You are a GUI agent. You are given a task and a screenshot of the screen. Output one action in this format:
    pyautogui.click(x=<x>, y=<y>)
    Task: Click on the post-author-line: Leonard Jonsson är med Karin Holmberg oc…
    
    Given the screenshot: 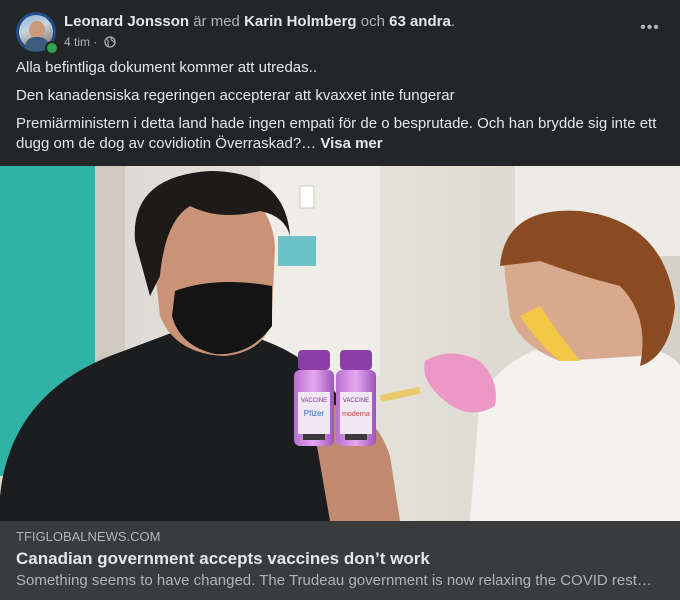 What is the action you would take?
    pyautogui.click(x=259, y=22)
    